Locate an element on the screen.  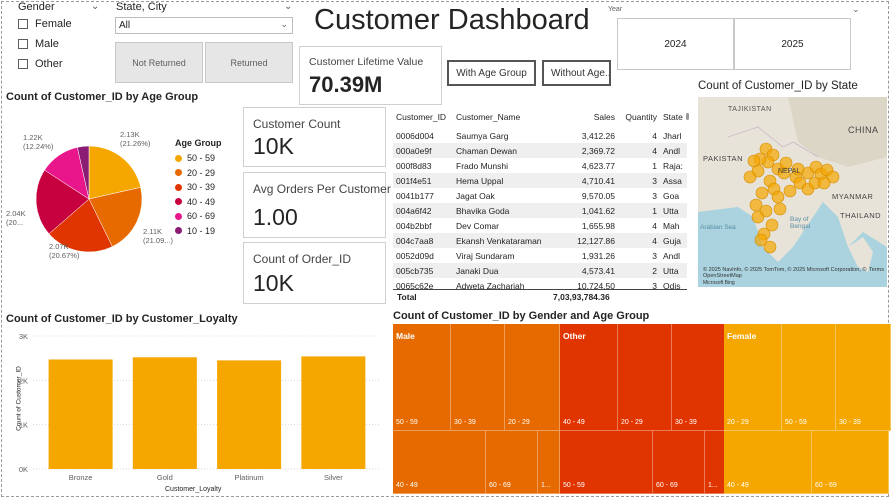
table-row: 004b2bbf Dev Comar 1,655.98 4 Mah is located at coordinates (540, 225).